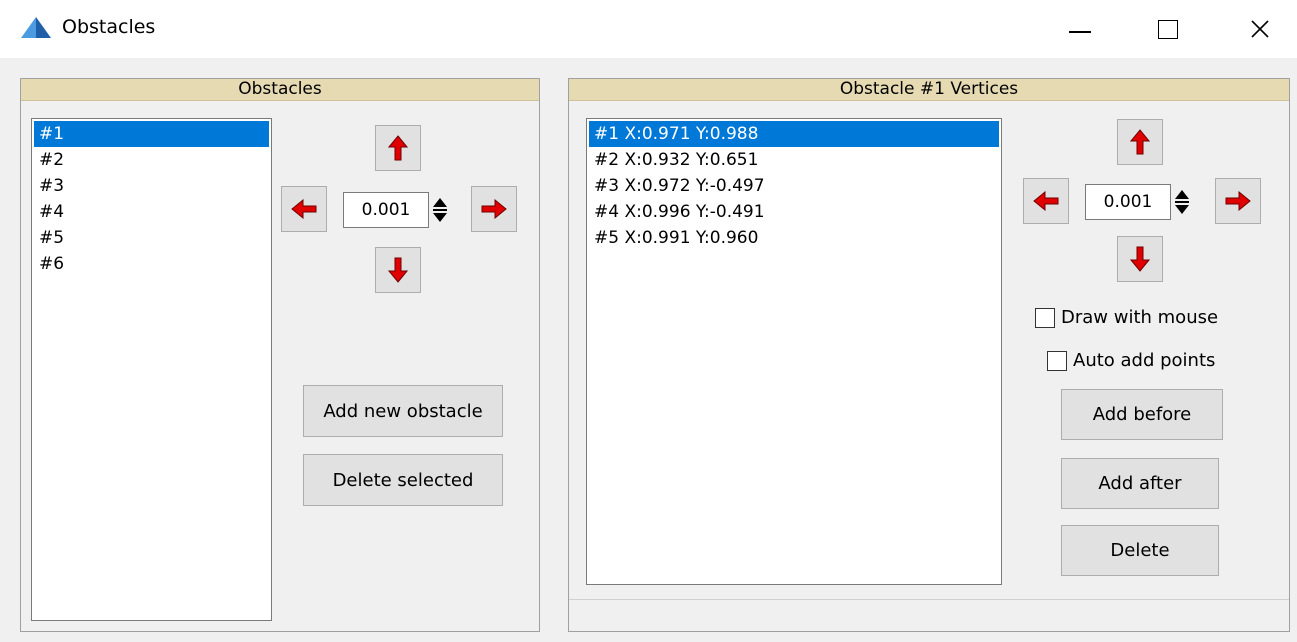 The width and height of the screenshot is (1297, 642). I want to click on draw-with-mouse-option: Draw with mouse, so click(1126, 317).